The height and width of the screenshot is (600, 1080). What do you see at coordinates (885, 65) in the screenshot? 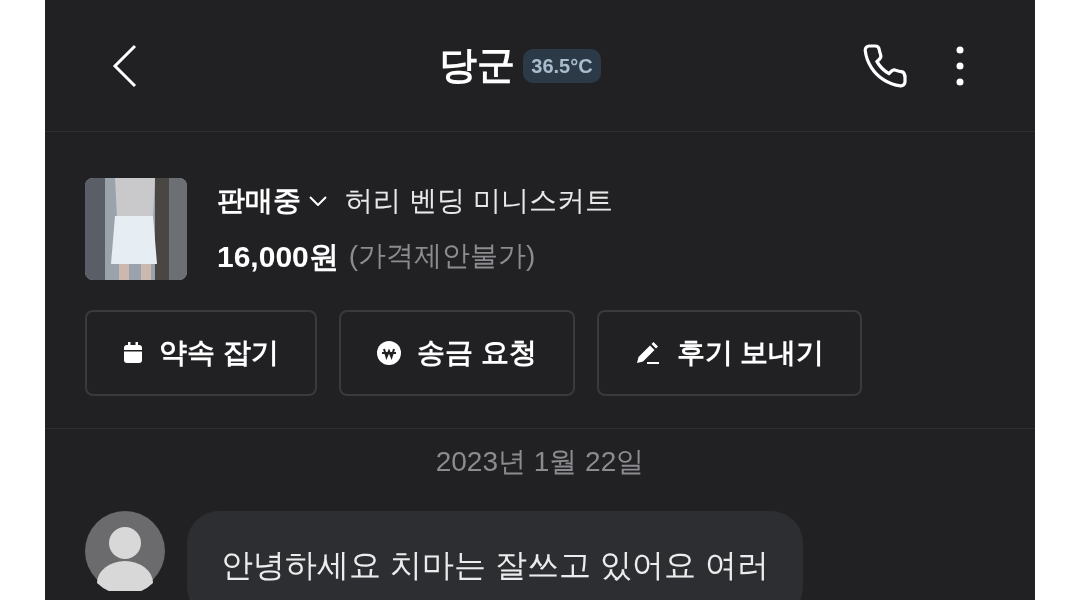
I see `phone-icon` at bounding box center [885, 65].